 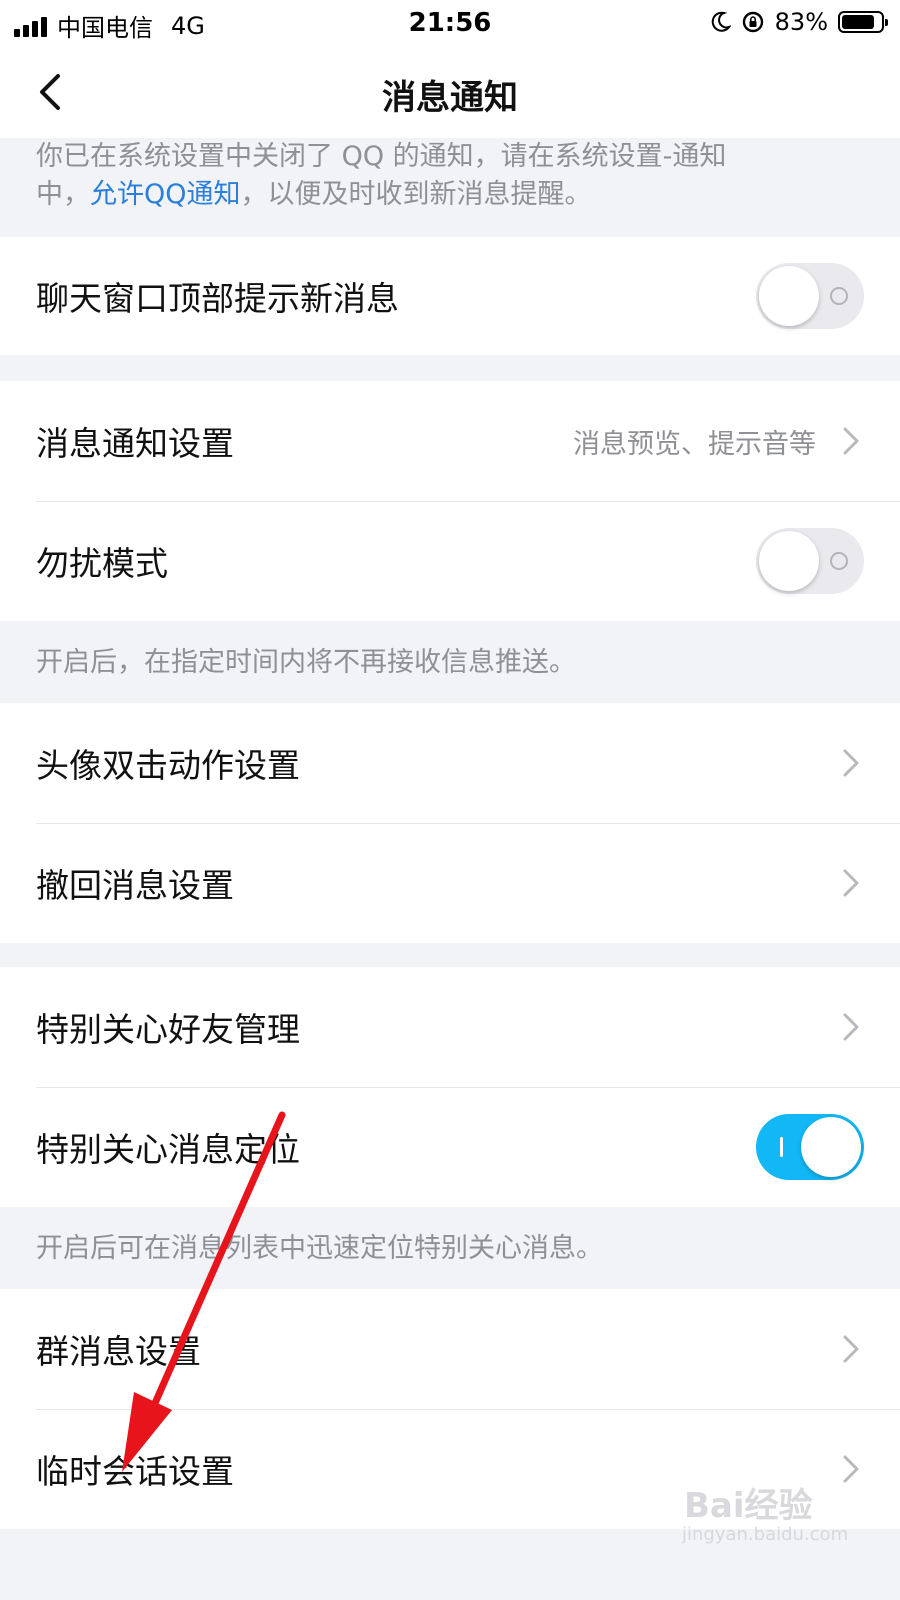 I want to click on battery-icon, so click(x=863, y=22).